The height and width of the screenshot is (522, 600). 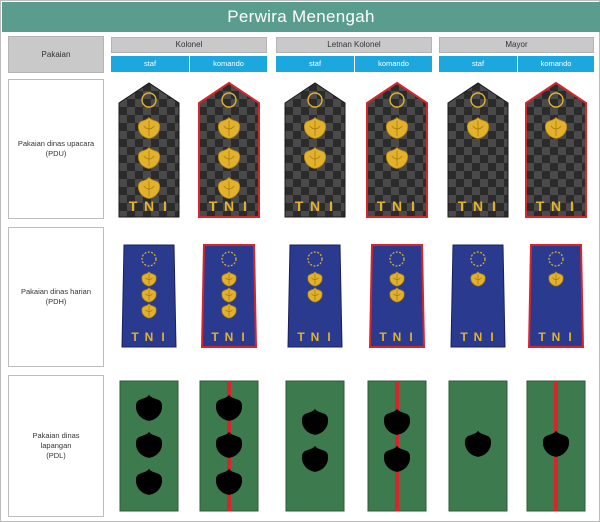 What do you see at coordinates (229, 296) in the screenshot?
I see `board-pdh-kolonel-komando: TNI` at bounding box center [229, 296].